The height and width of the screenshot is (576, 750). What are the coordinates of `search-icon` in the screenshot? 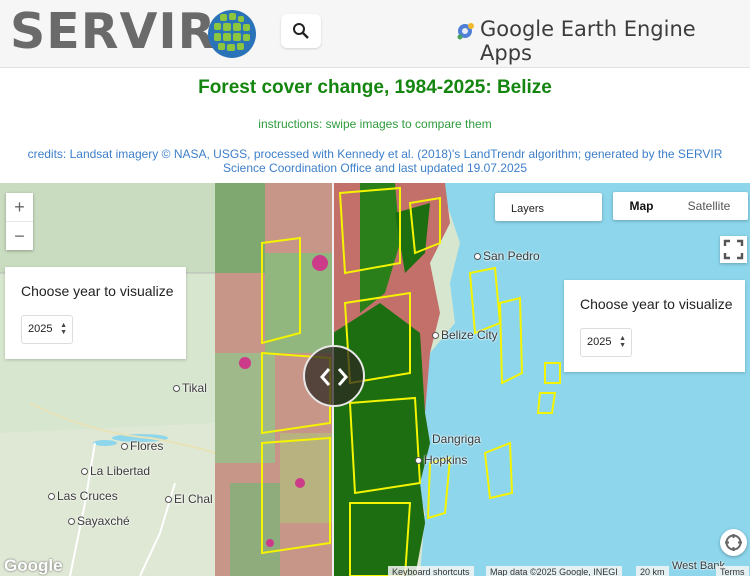 It's located at (301, 31).